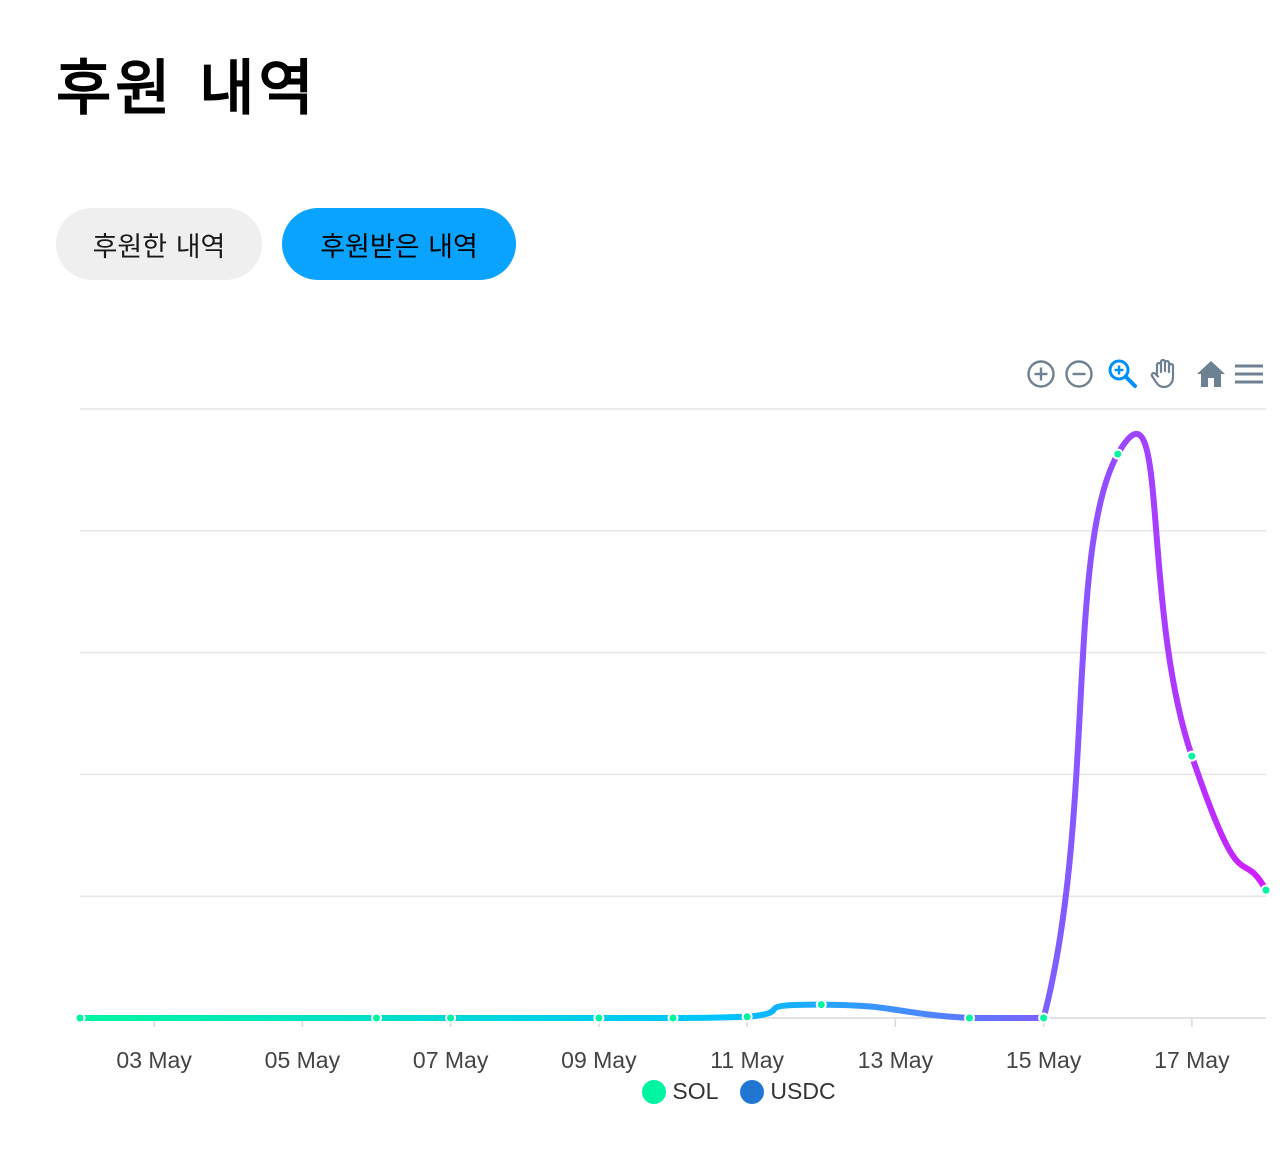 Image resolution: width=1288 pixels, height=1154 pixels. I want to click on x-tick-label: 05 May, so click(303, 1060).